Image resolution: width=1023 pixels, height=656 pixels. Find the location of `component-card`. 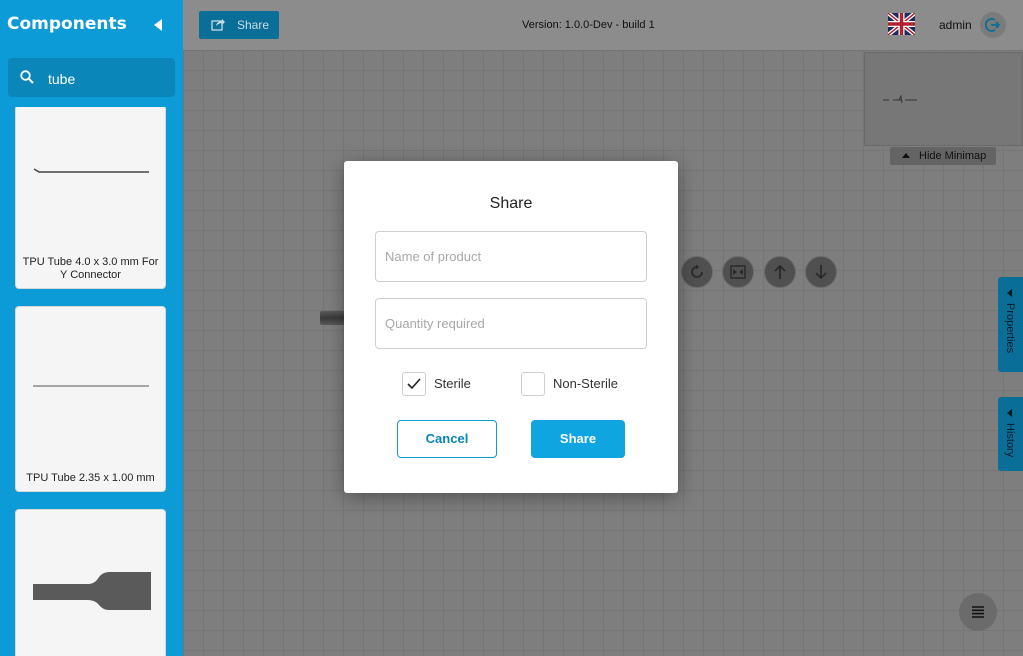

component-card is located at coordinates (90, 582).